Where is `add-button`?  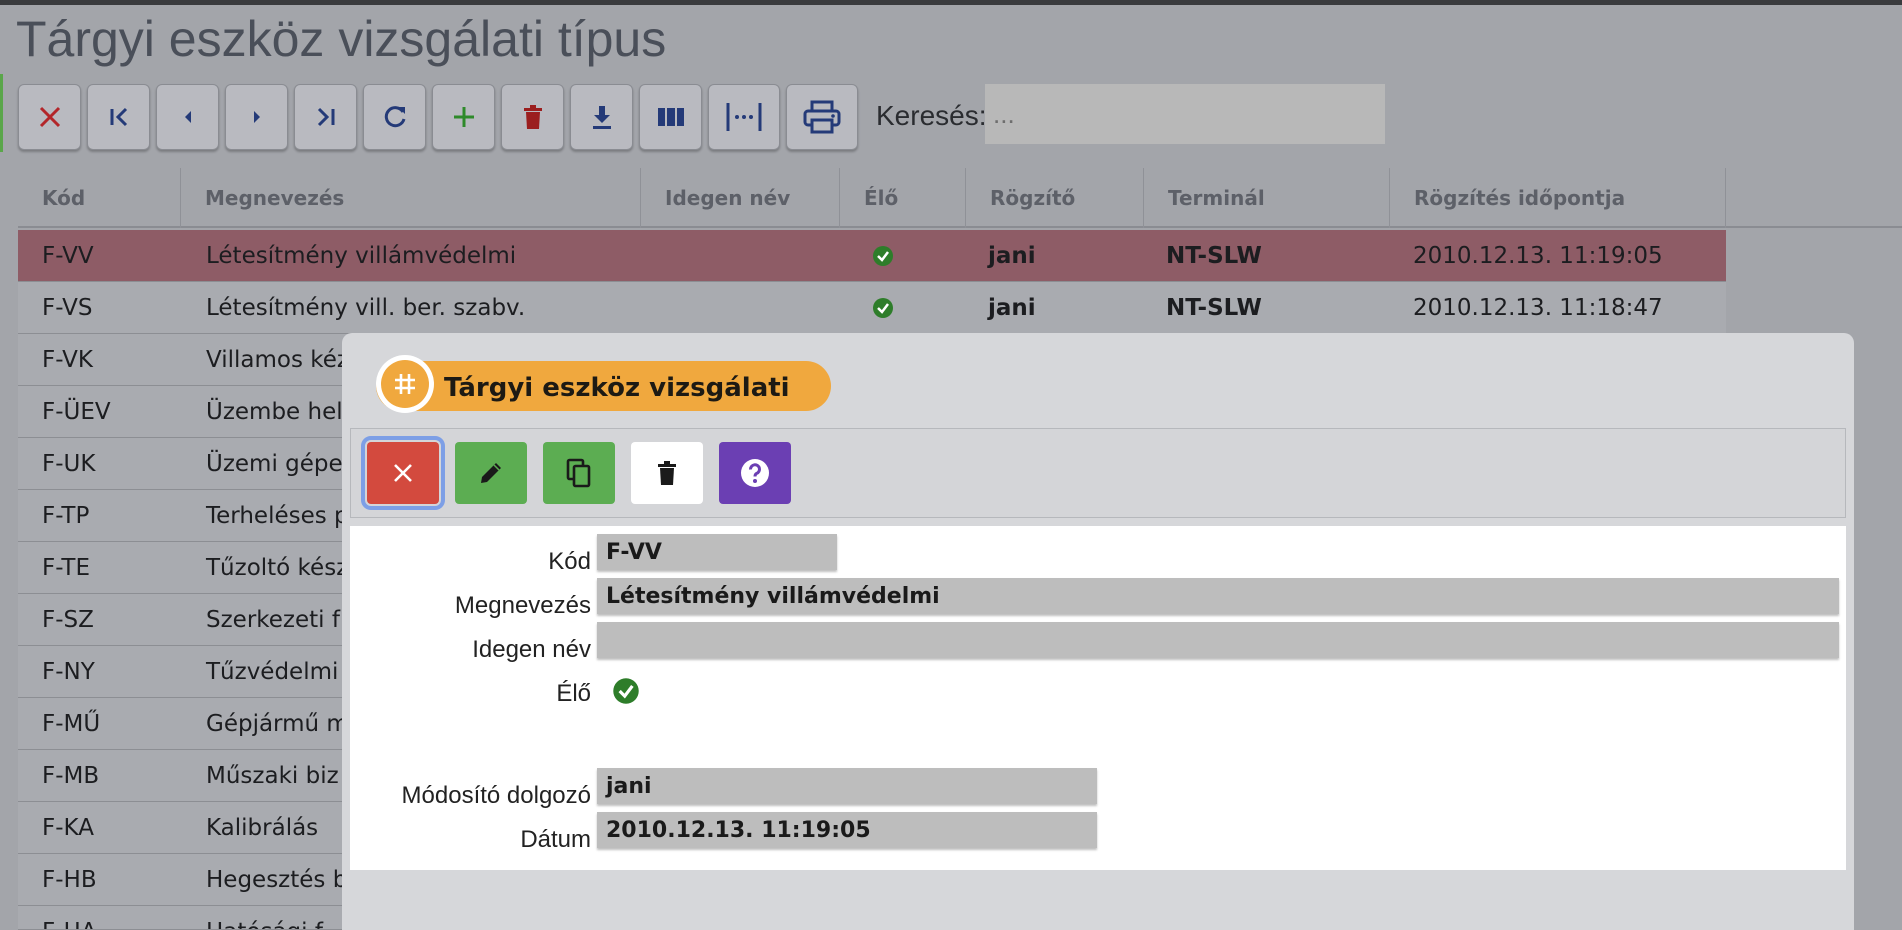
add-button is located at coordinates (463, 117).